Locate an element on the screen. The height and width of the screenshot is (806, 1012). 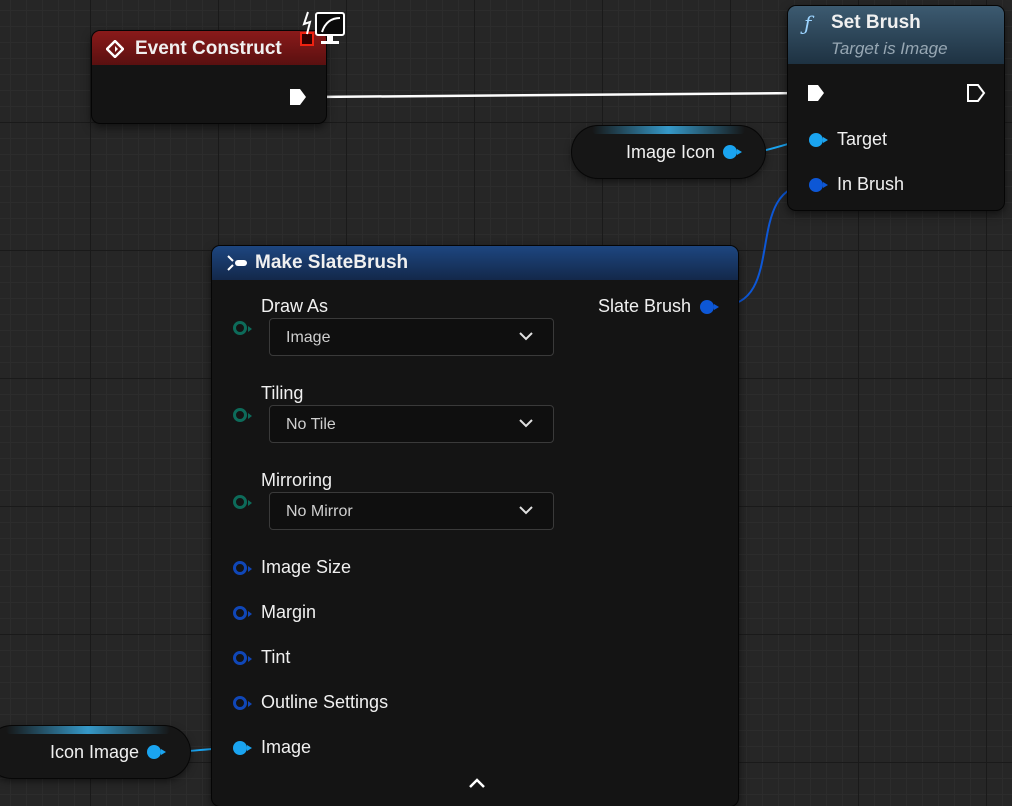
slate-brush-output-pin is located at coordinates (709, 307).